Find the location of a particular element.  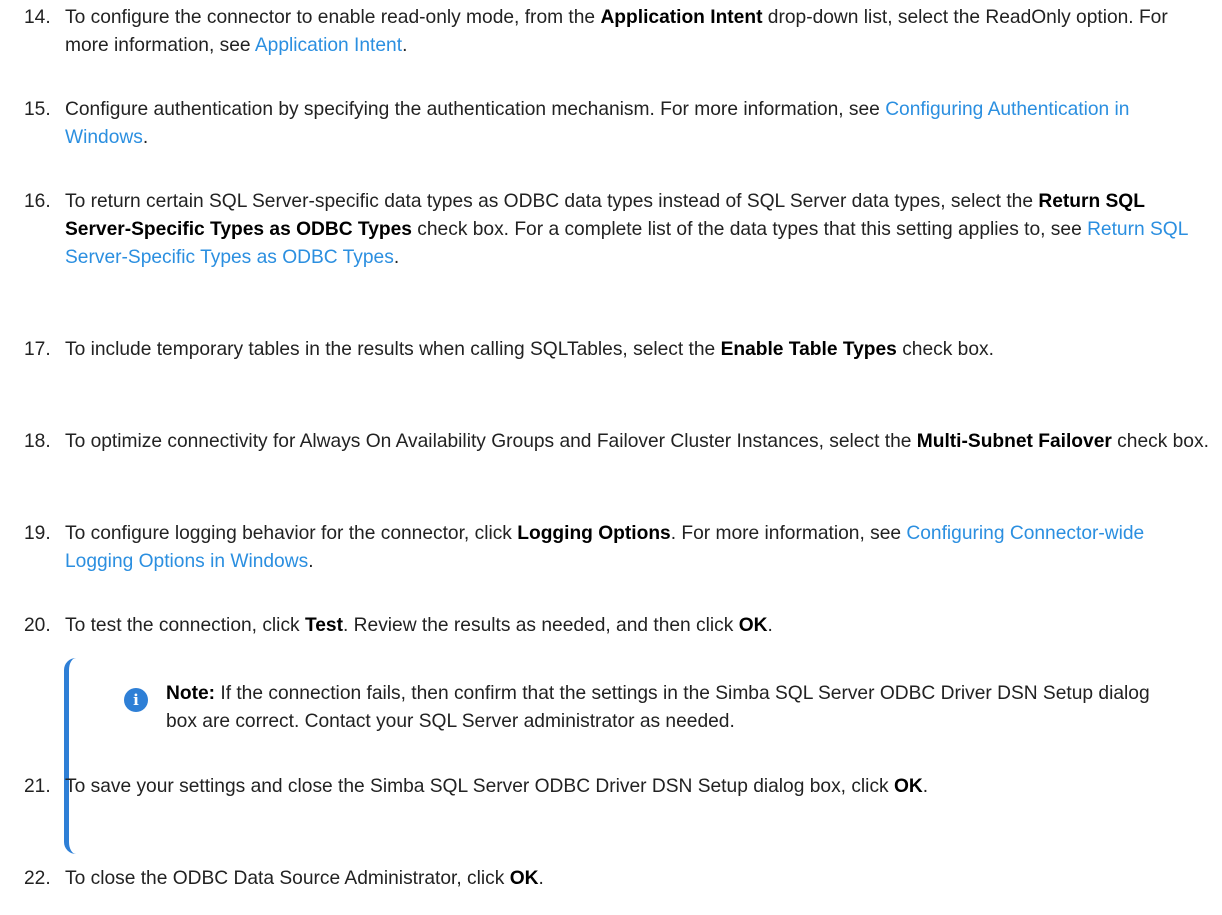

step-number: 16. is located at coordinates (37, 201).